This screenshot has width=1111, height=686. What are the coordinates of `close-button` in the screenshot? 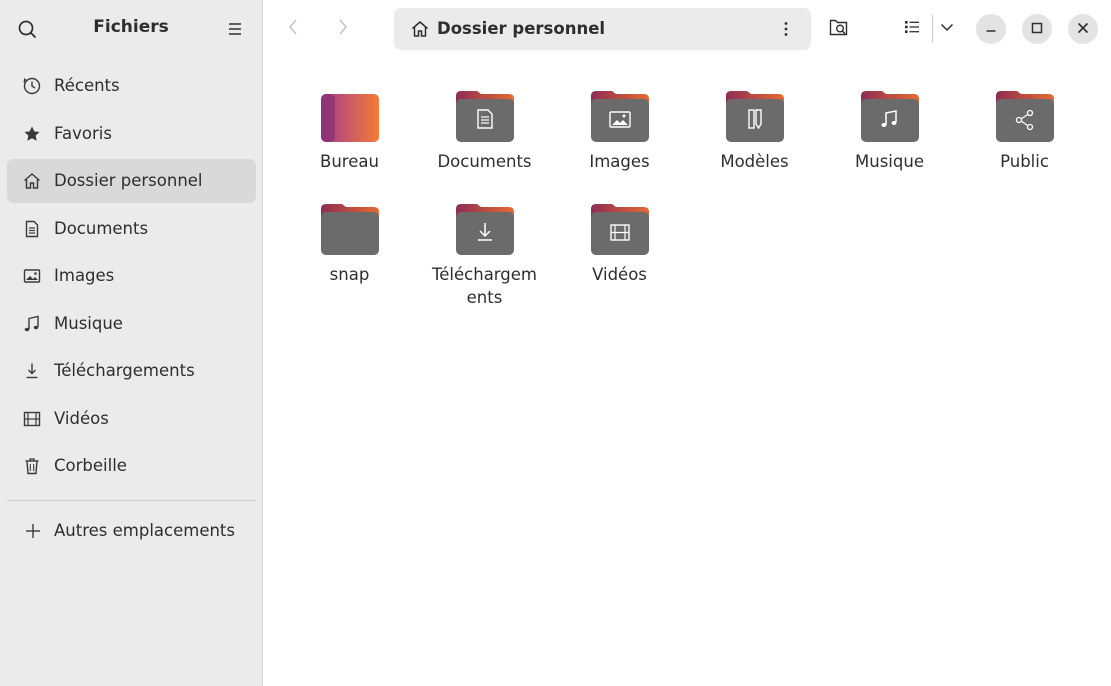 It's located at (1083, 29).